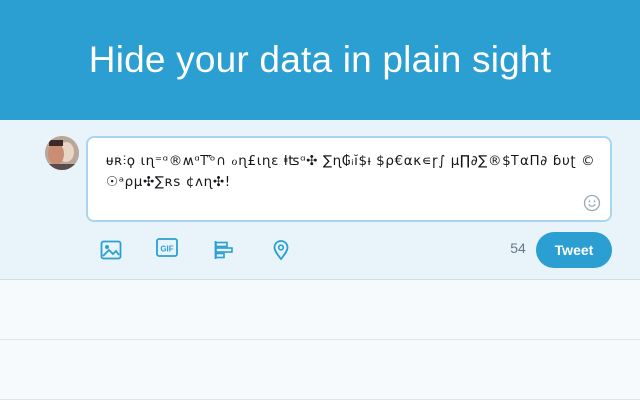  Describe the element at coordinates (281, 250) in the screenshot. I see `location-pin-icon` at that location.